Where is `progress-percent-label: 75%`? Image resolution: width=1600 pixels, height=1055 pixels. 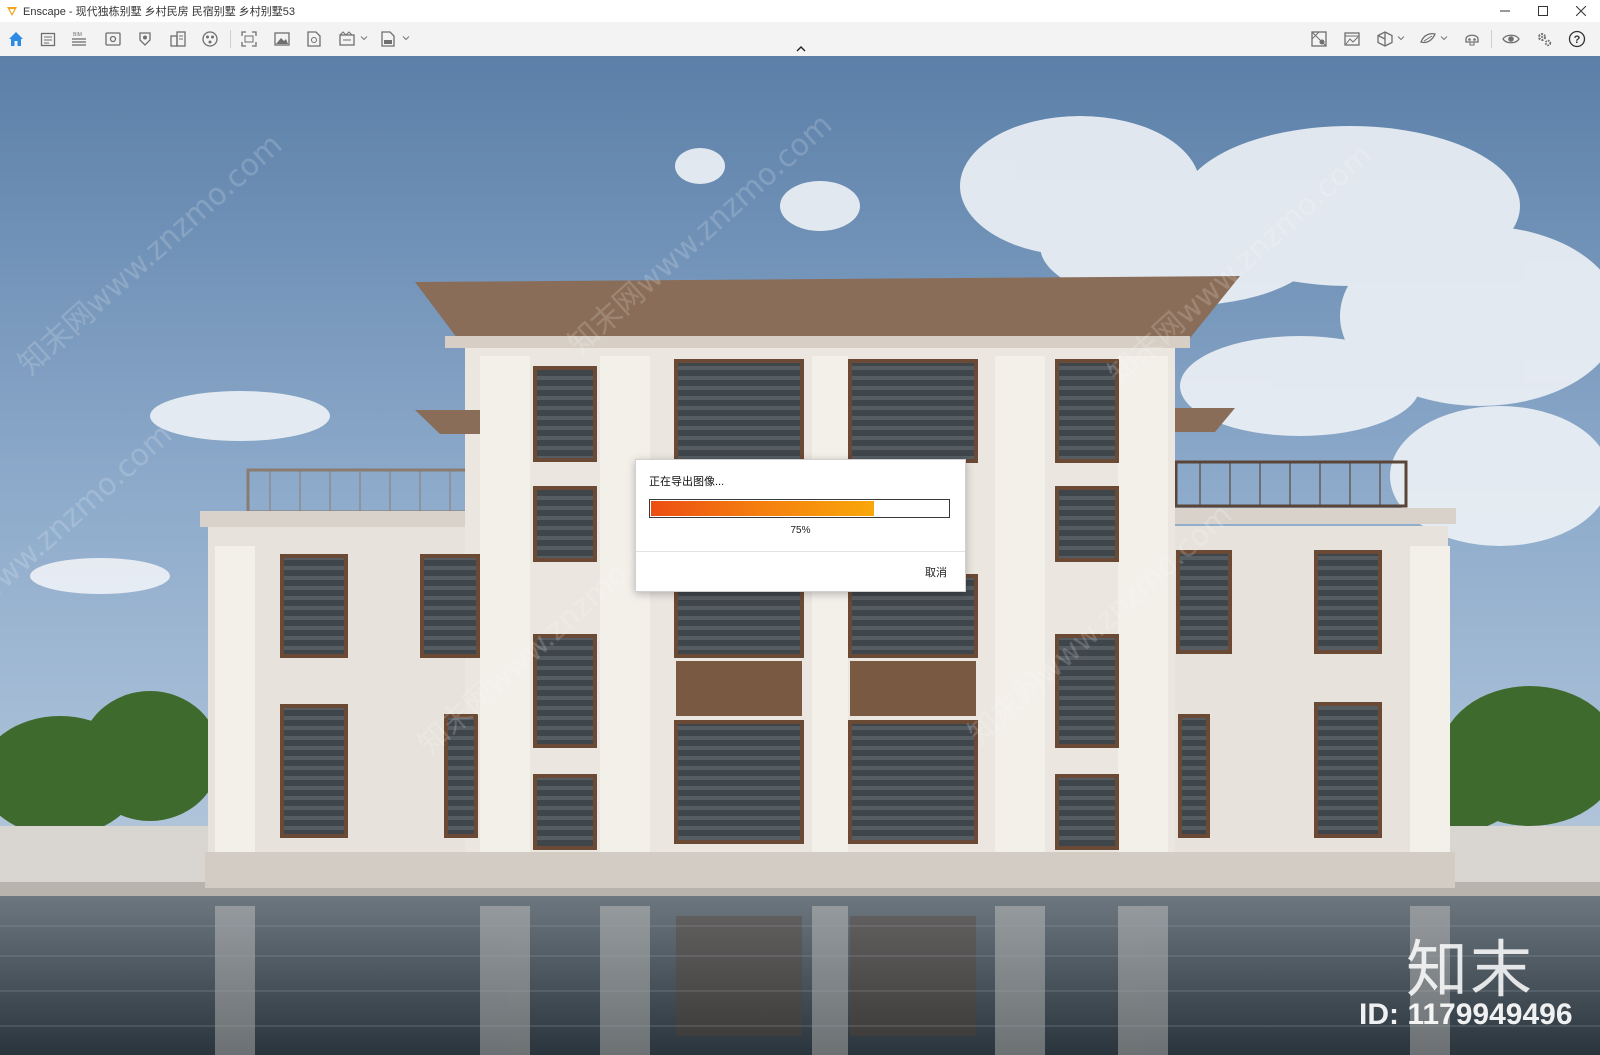 progress-percent-label: 75% is located at coordinates (800, 530).